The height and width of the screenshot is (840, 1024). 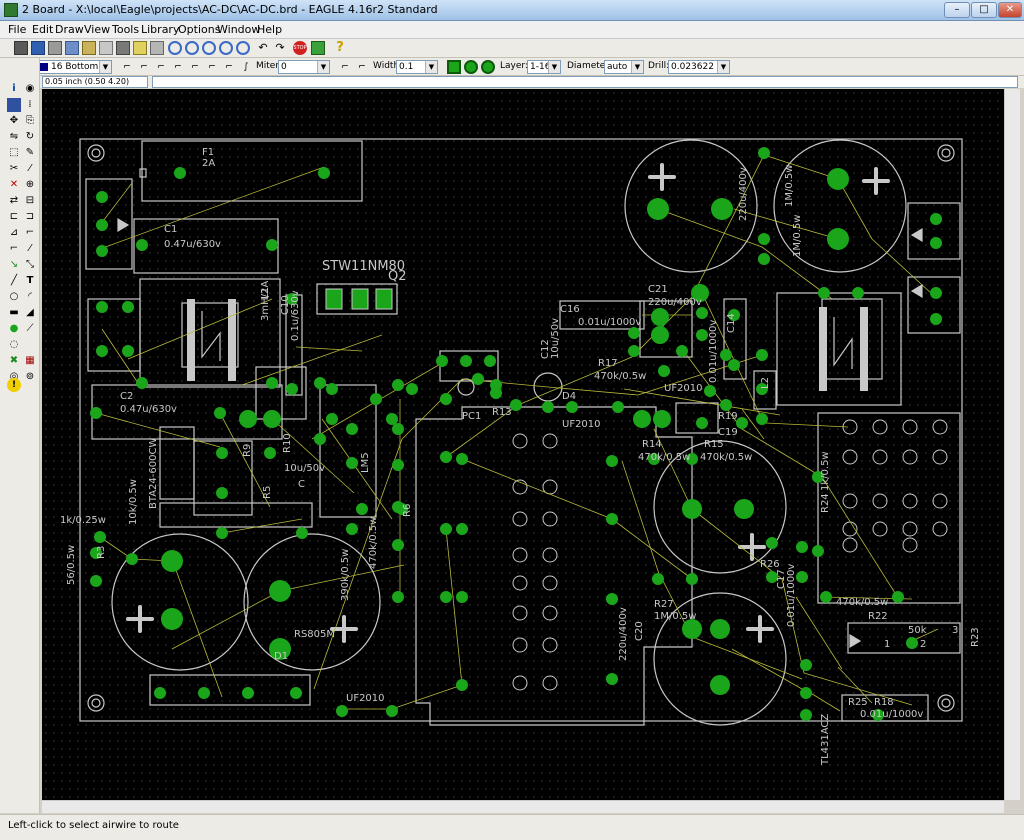 What do you see at coordinates (175, 48) in the screenshot?
I see `zoom-fit-icon` at bounding box center [175, 48].